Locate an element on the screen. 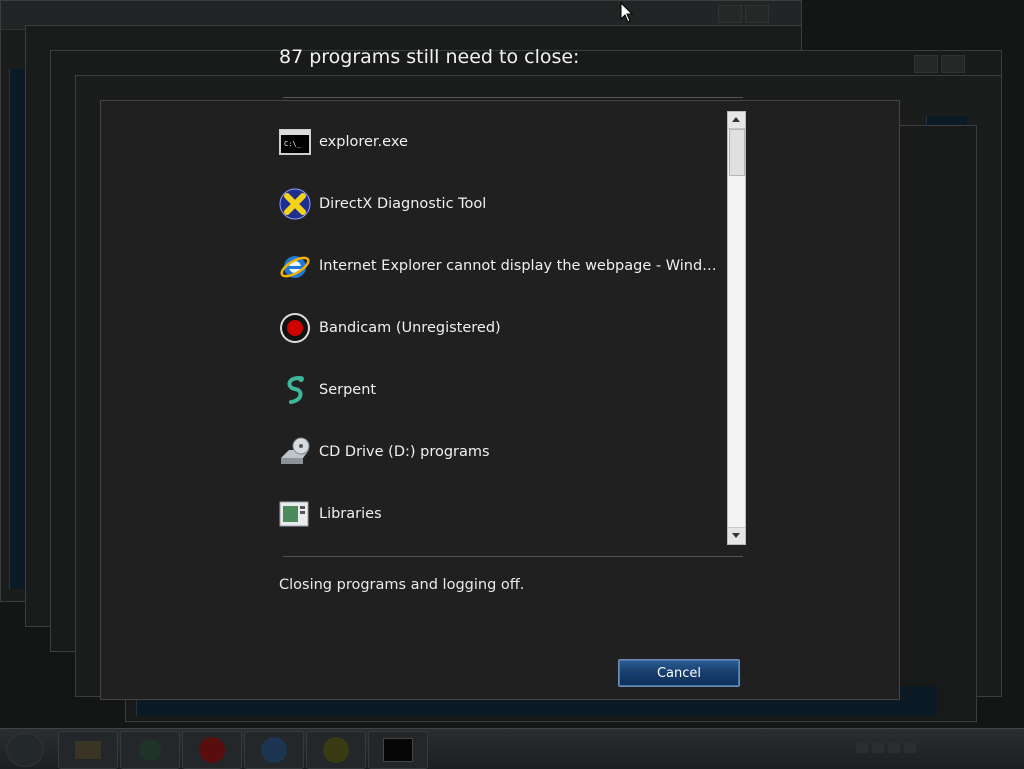 The width and height of the screenshot is (1024, 769). program-label: CD Drive (D:) programs is located at coordinates (404, 452).